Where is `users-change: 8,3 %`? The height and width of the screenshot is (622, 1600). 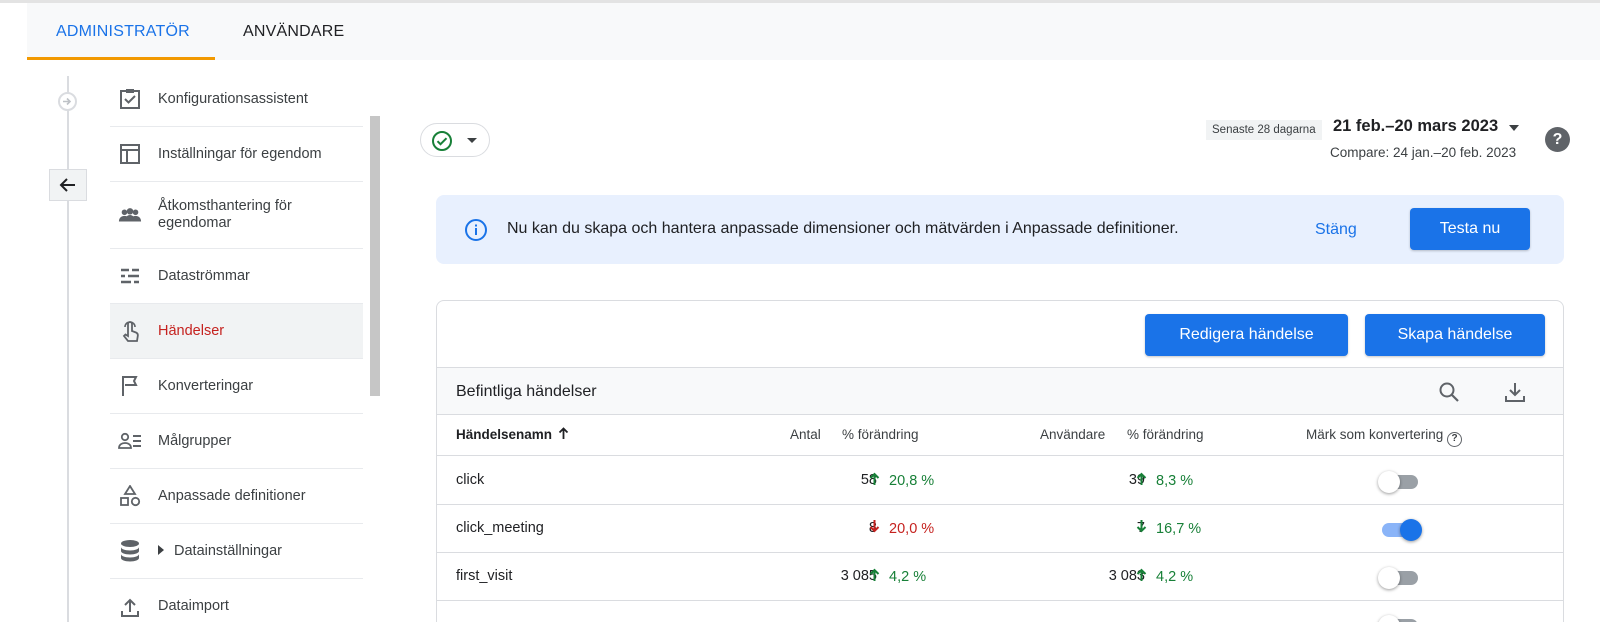 users-change: 8,3 % is located at coordinates (1164, 480).